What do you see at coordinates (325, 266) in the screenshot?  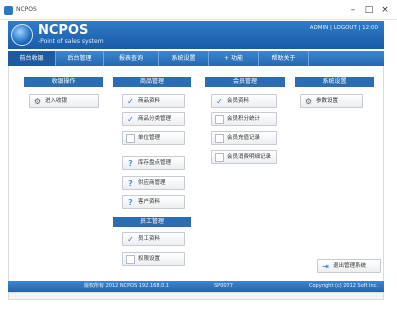 I see `exit-icon: ⇥` at bounding box center [325, 266].